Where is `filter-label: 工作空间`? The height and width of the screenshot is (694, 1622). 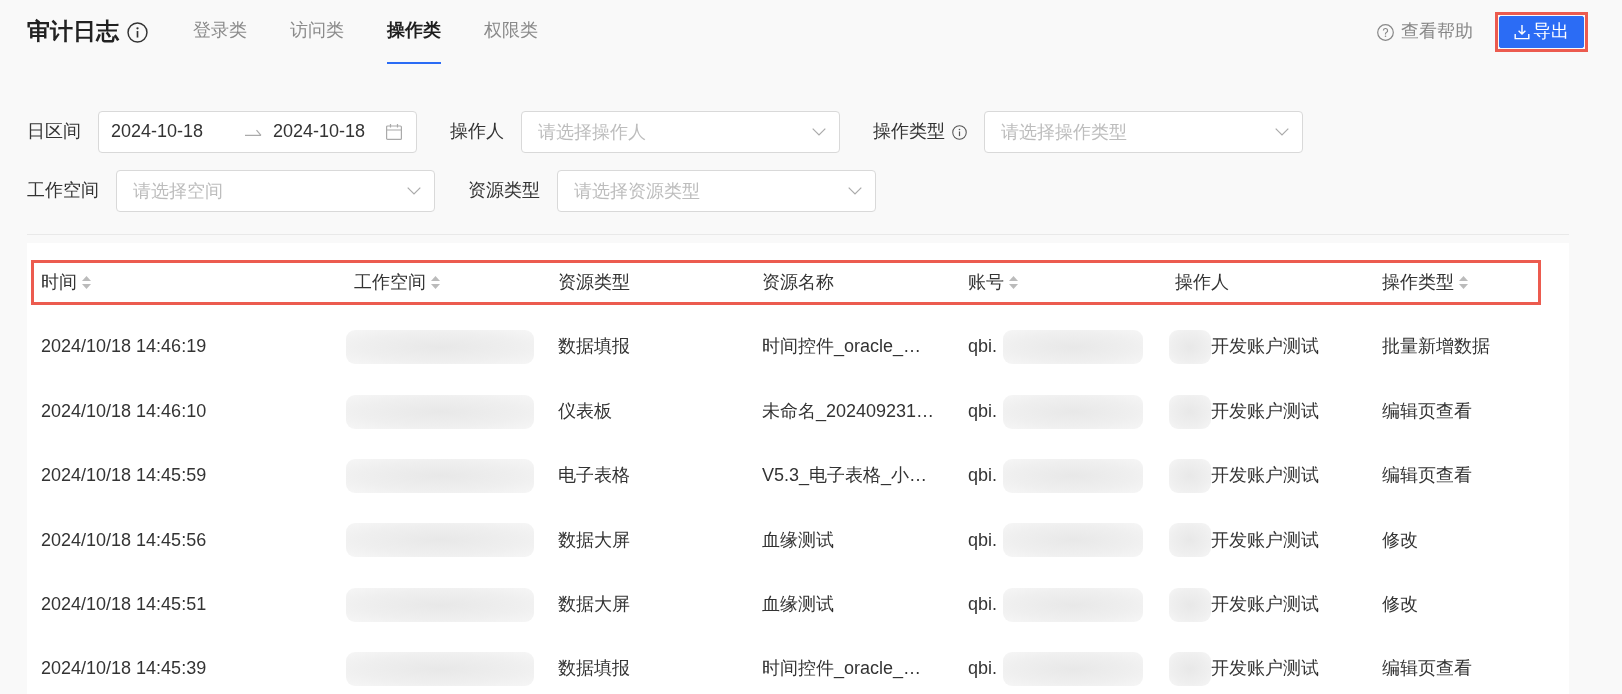 filter-label: 工作空间 is located at coordinates (63, 191).